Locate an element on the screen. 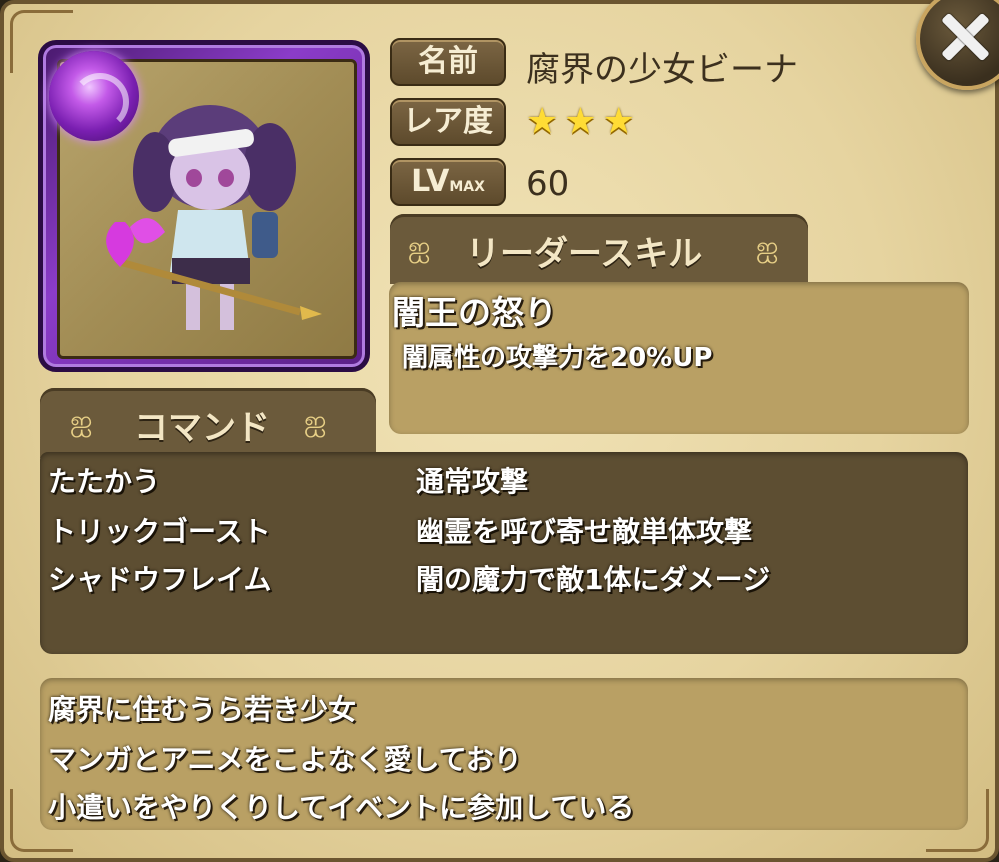 The height and width of the screenshot is (862, 999). leader-skill-tab-label: リーダースキル is located at coordinates (584, 254).